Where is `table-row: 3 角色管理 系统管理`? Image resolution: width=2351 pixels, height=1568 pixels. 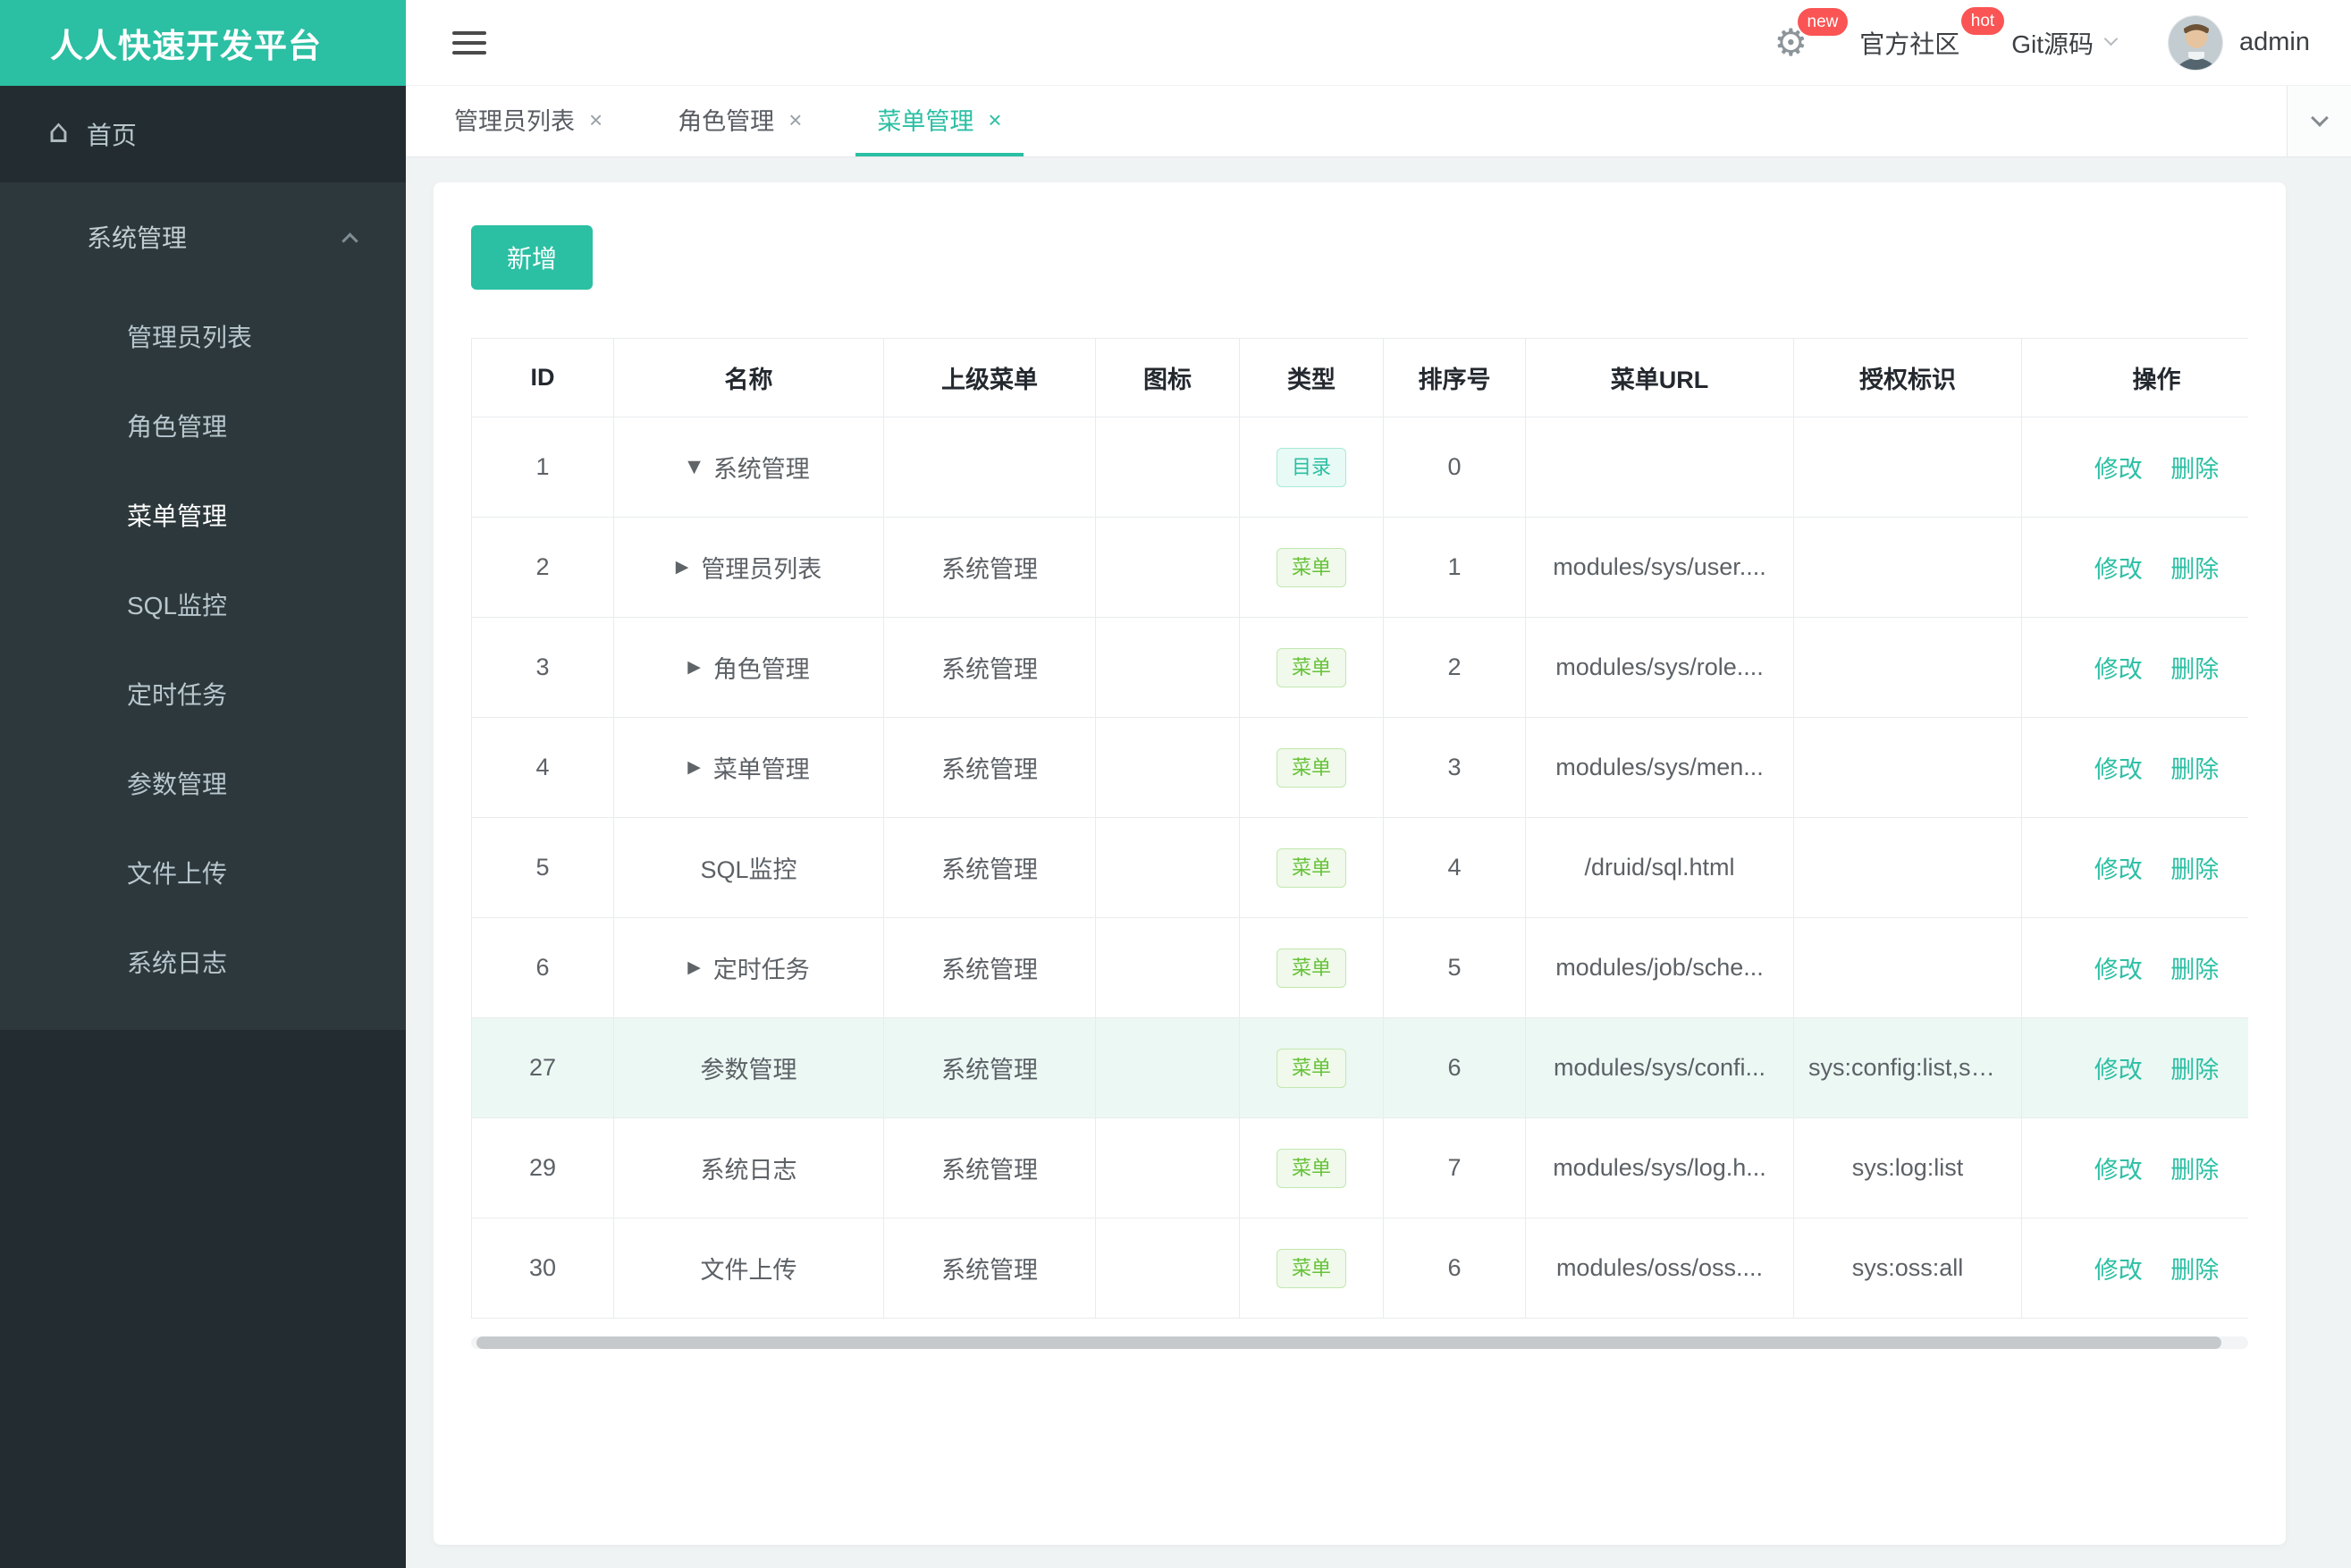 table-row: 3 角色管理 系统管理 is located at coordinates (1359, 667).